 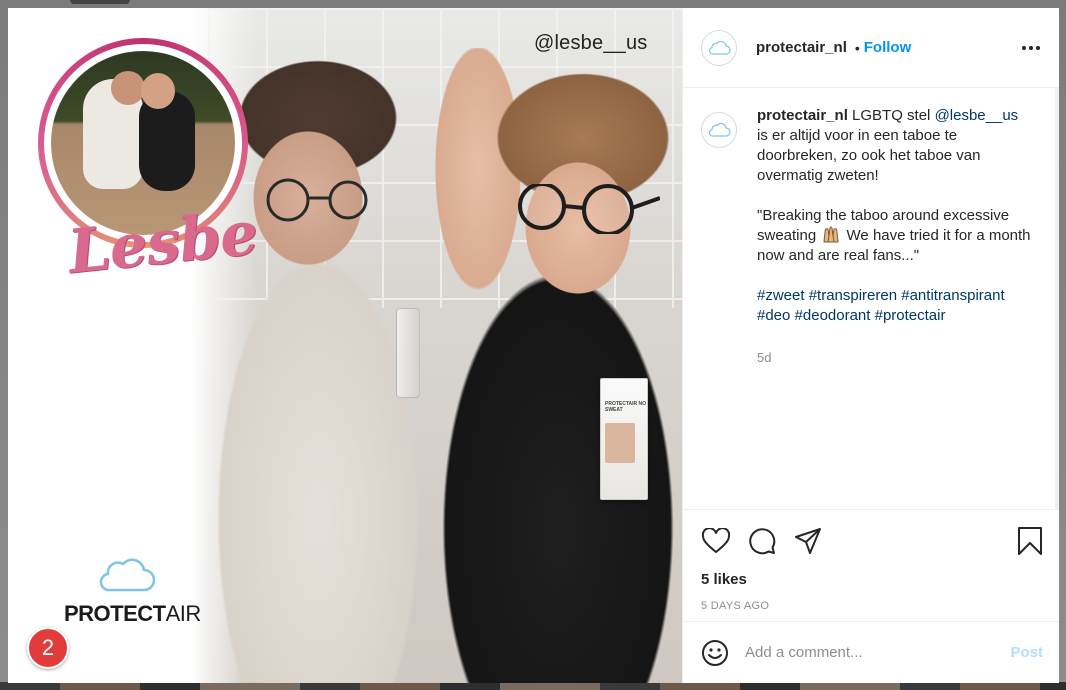 What do you see at coordinates (808, 541) in the screenshot?
I see `share-icon` at bounding box center [808, 541].